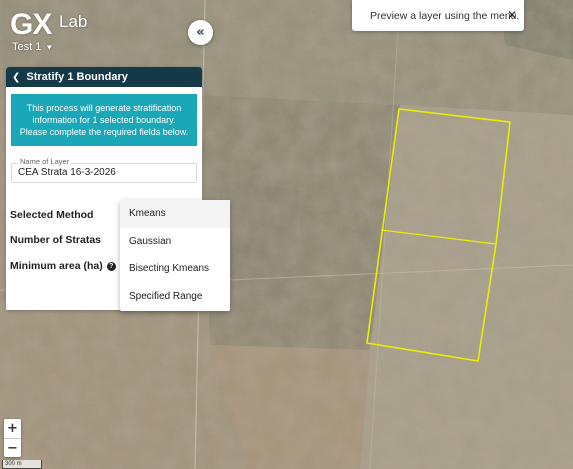  Describe the element at coordinates (49, 47) in the screenshot. I see `chevron-down-icon: ▼` at that location.